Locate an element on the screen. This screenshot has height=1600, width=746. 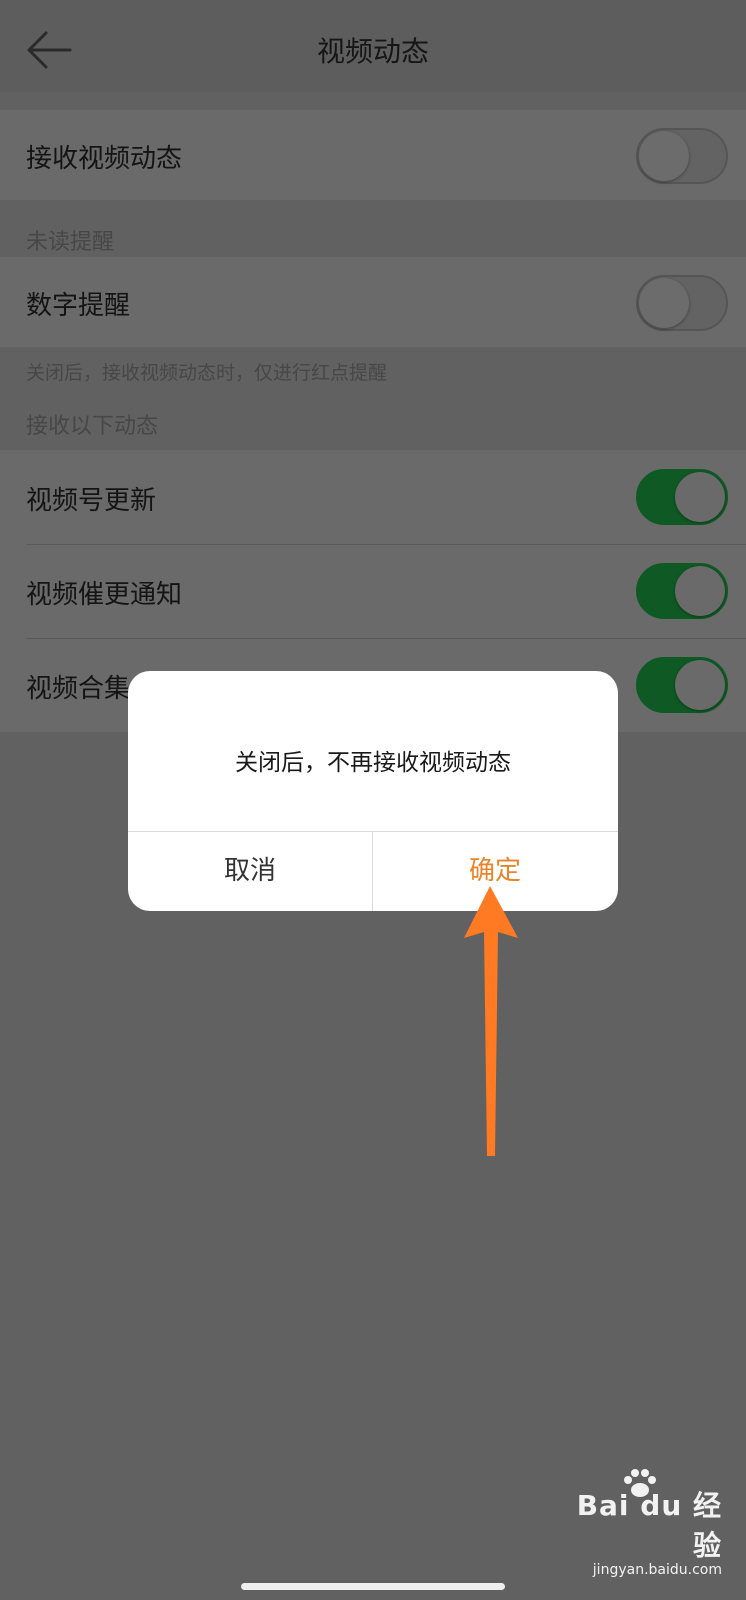
watermark-url: jingyan.baidu.com is located at coordinates (657, 1570).